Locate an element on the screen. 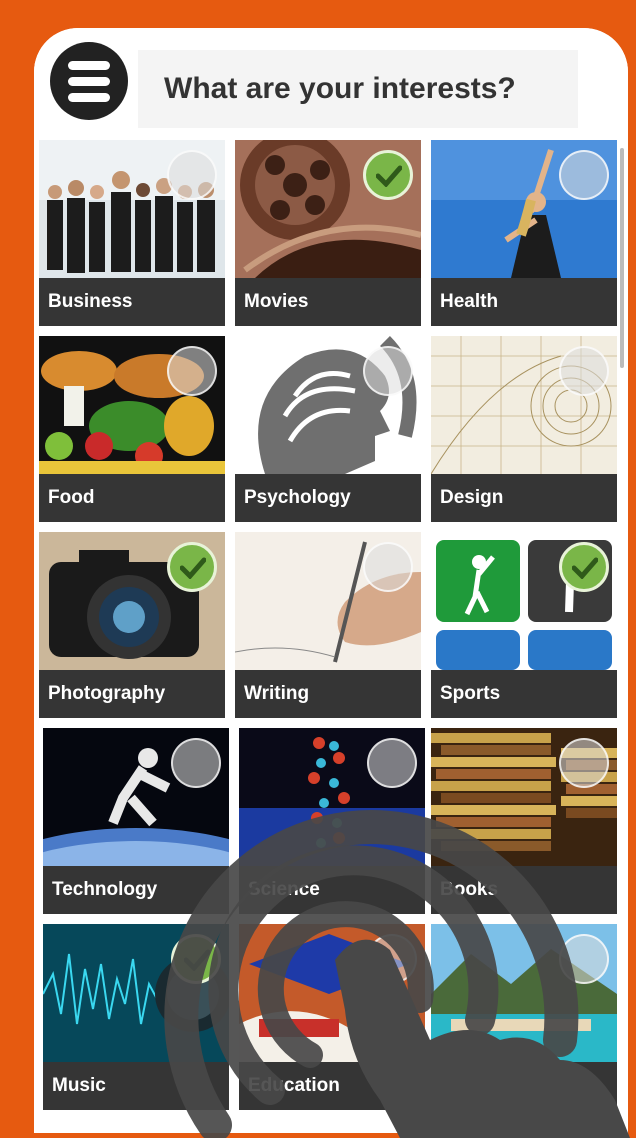  tile-label: Photography is located at coordinates (132, 694).